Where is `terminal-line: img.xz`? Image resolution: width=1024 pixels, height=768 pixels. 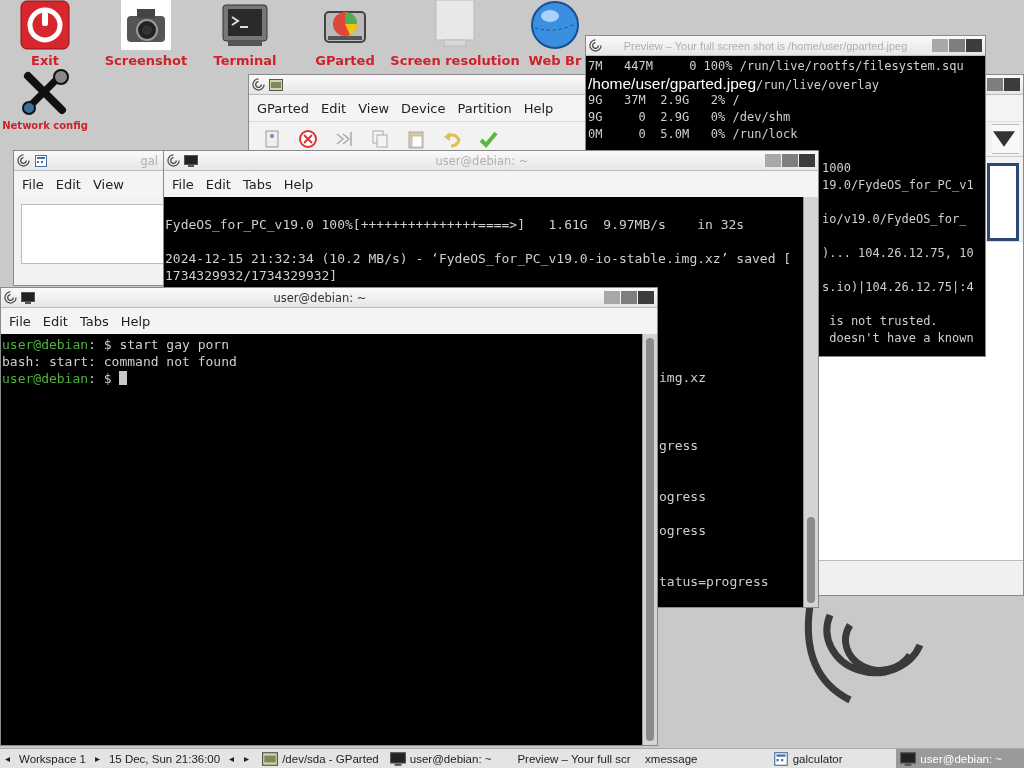 terminal-line: img.xz is located at coordinates (682, 377).